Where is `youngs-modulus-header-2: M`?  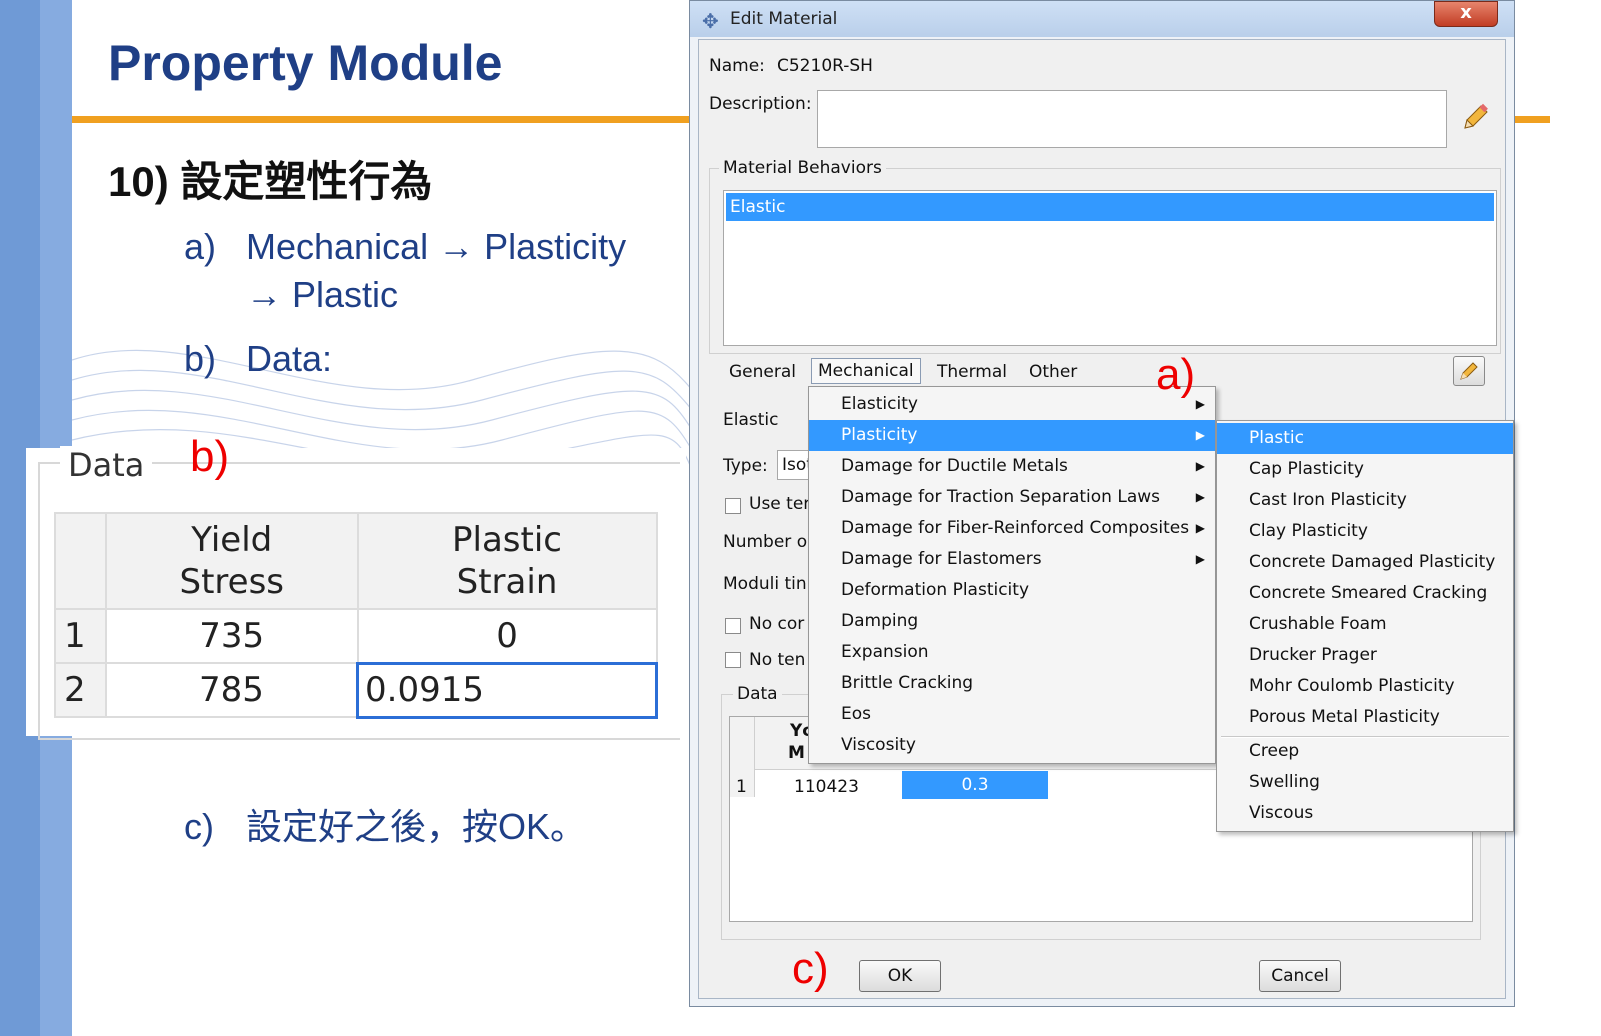
youngs-modulus-header-2: M is located at coordinates (796, 753).